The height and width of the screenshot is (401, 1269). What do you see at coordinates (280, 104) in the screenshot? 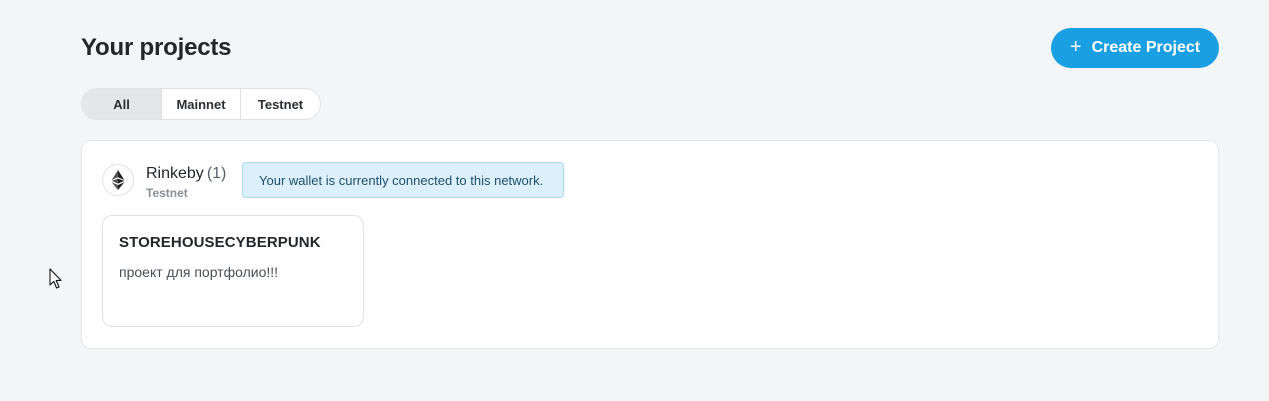
I see `tab-testnet: Testnet` at bounding box center [280, 104].